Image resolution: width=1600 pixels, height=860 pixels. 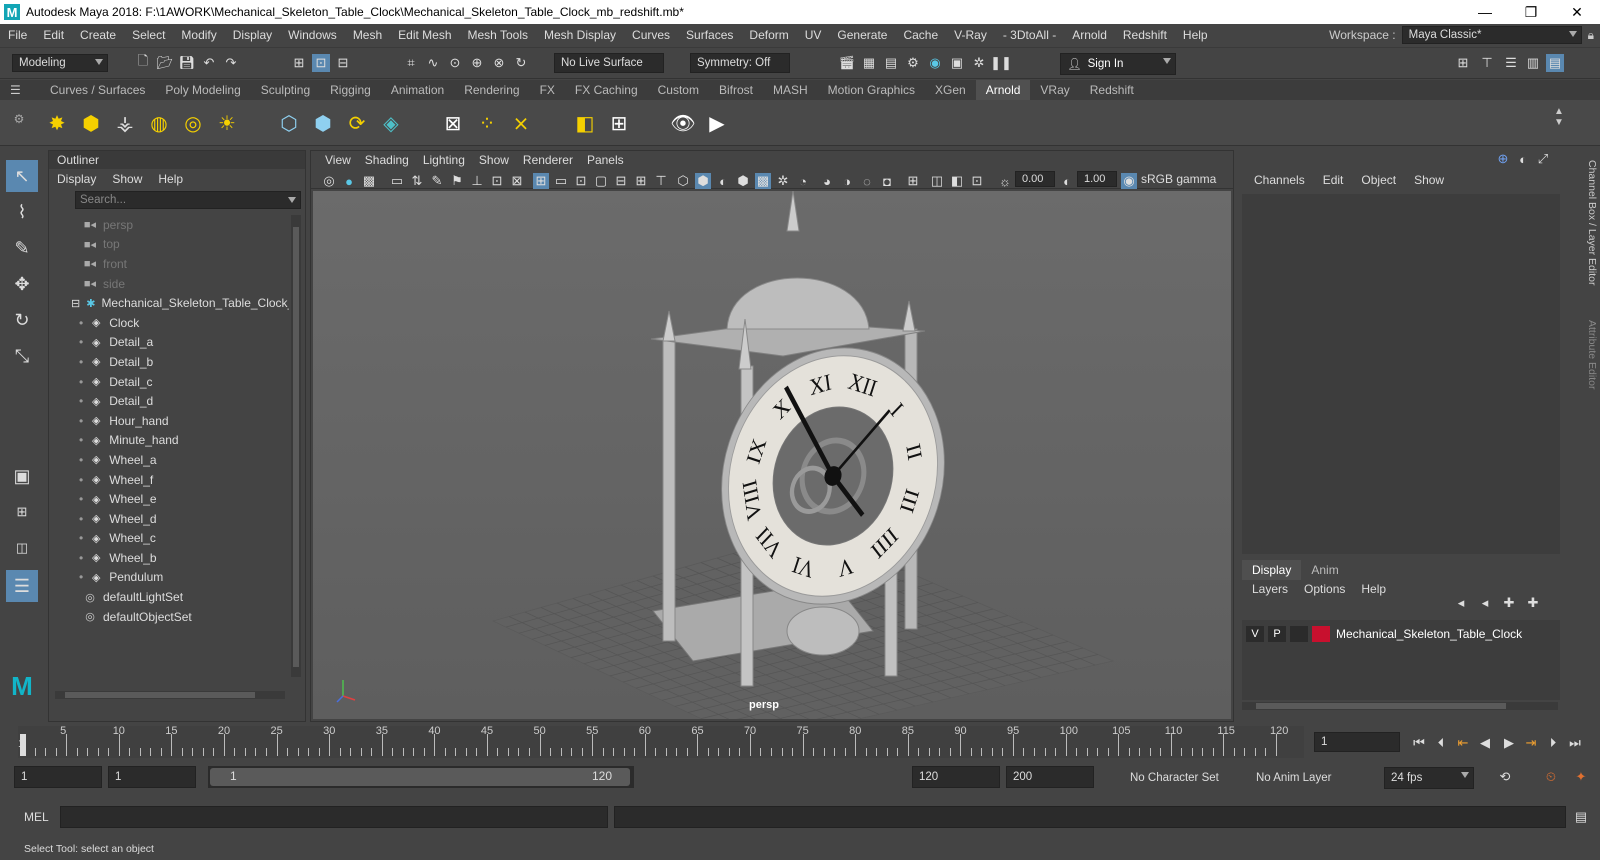 I want to click on channel-box-icon: ▥, so click(x=1533, y=63).